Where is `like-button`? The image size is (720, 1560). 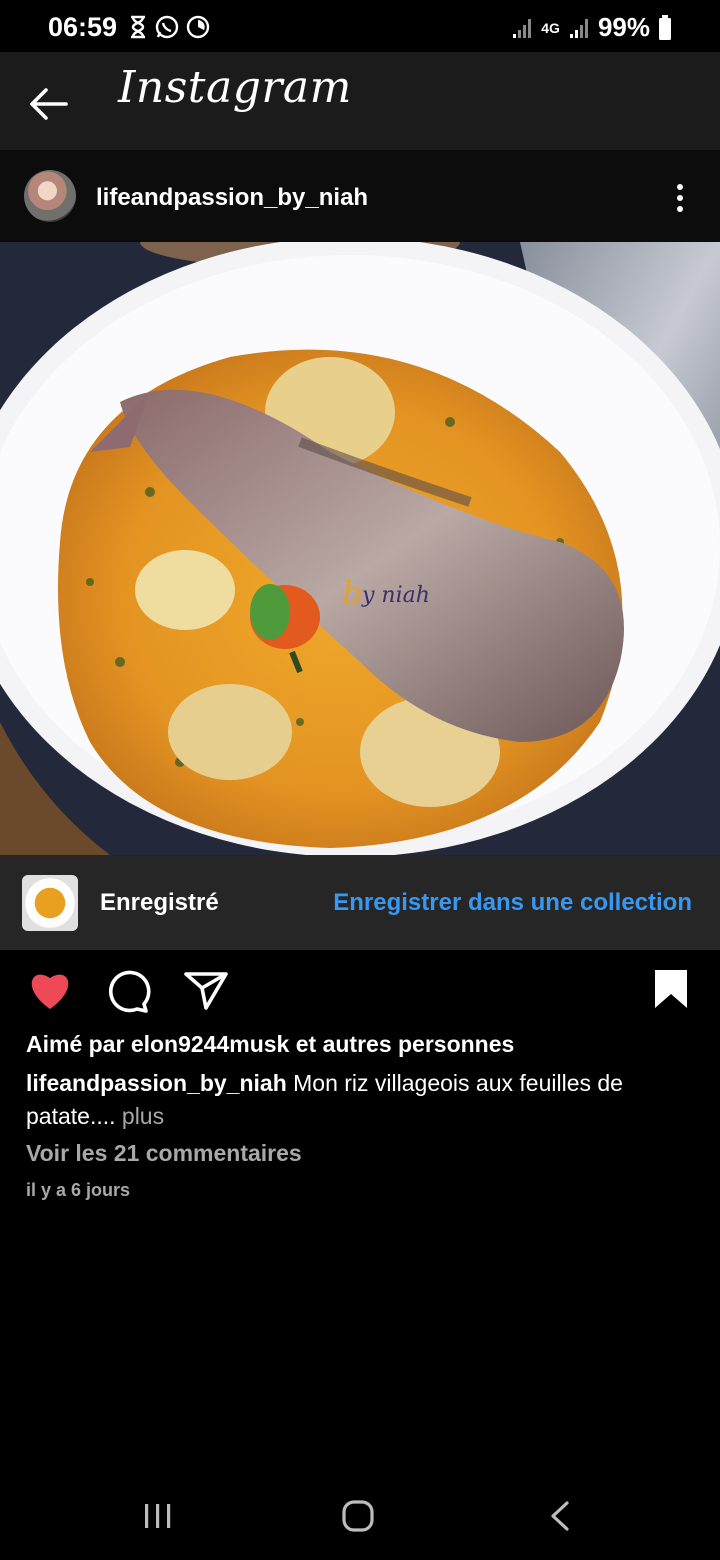
like-button is located at coordinates (50, 990).